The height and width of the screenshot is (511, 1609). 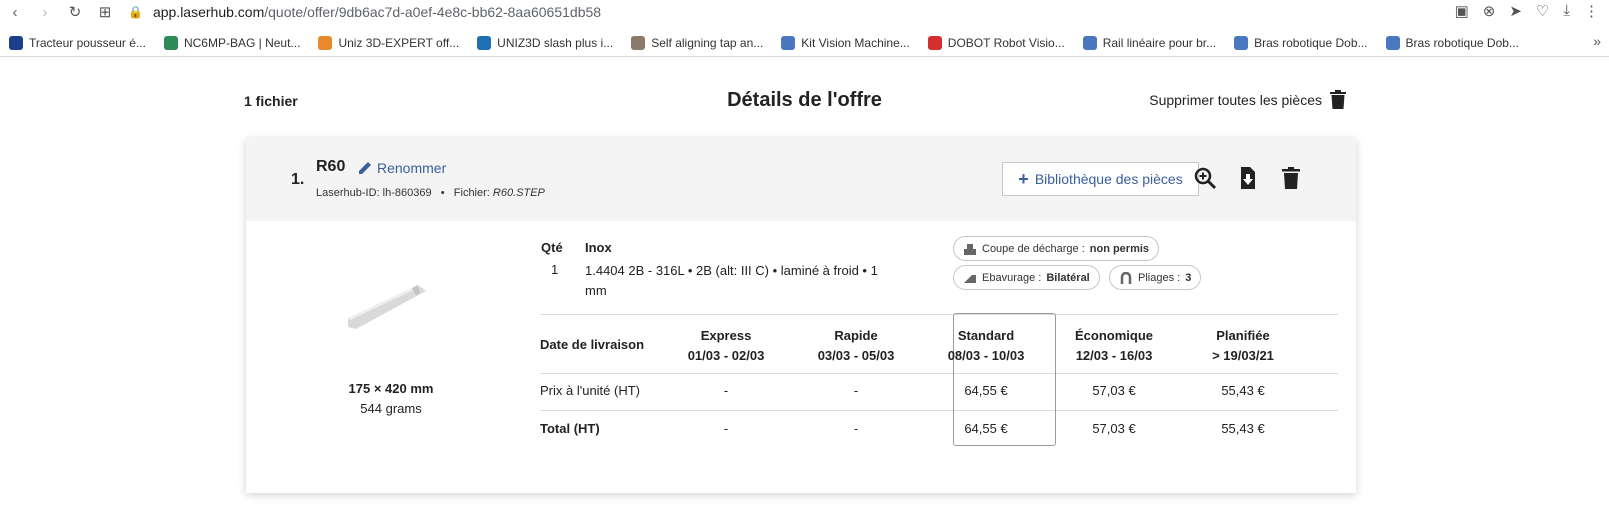 I want to click on chip-label: Coupe de décharge :, so click(x=1033, y=248).